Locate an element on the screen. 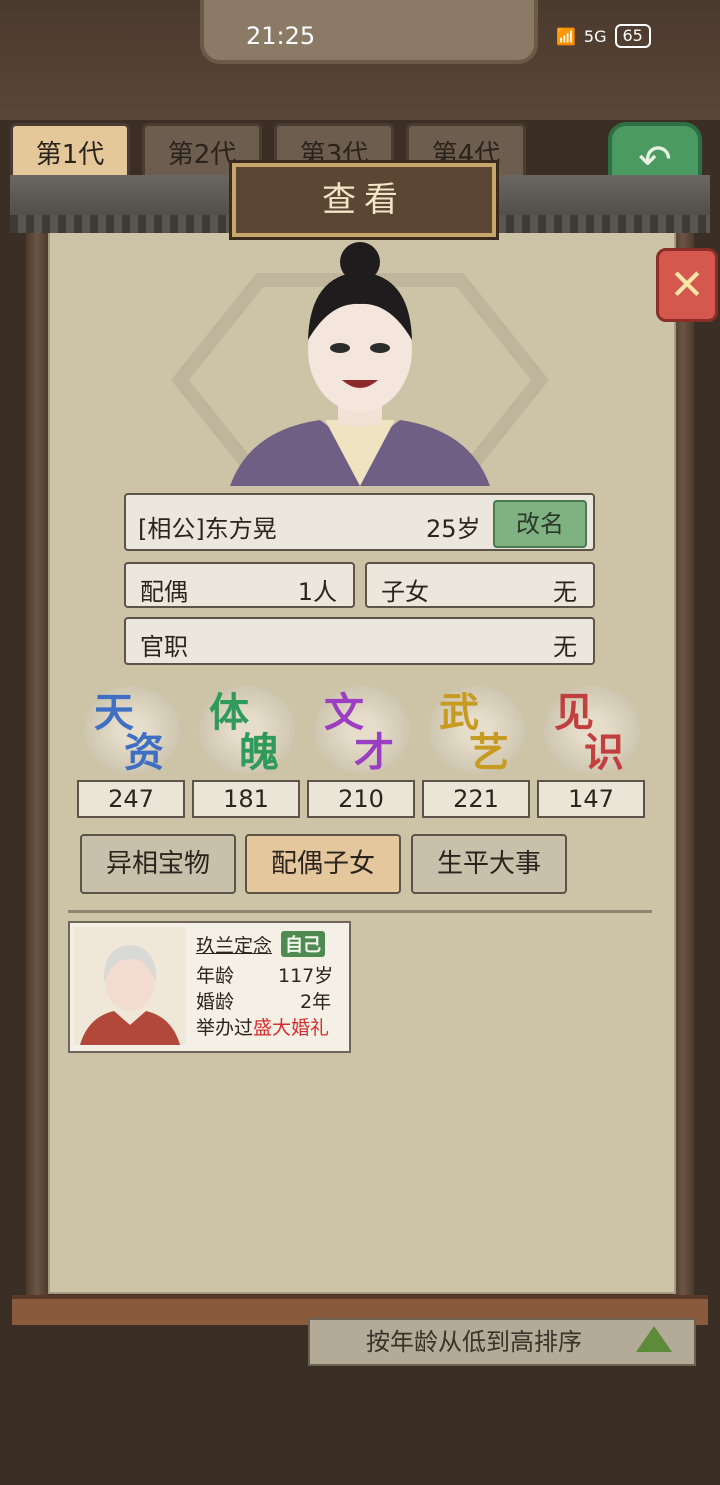 This screenshot has width=720, height=1485. spouse-age-label: 年龄 is located at coordinates (215, 976).